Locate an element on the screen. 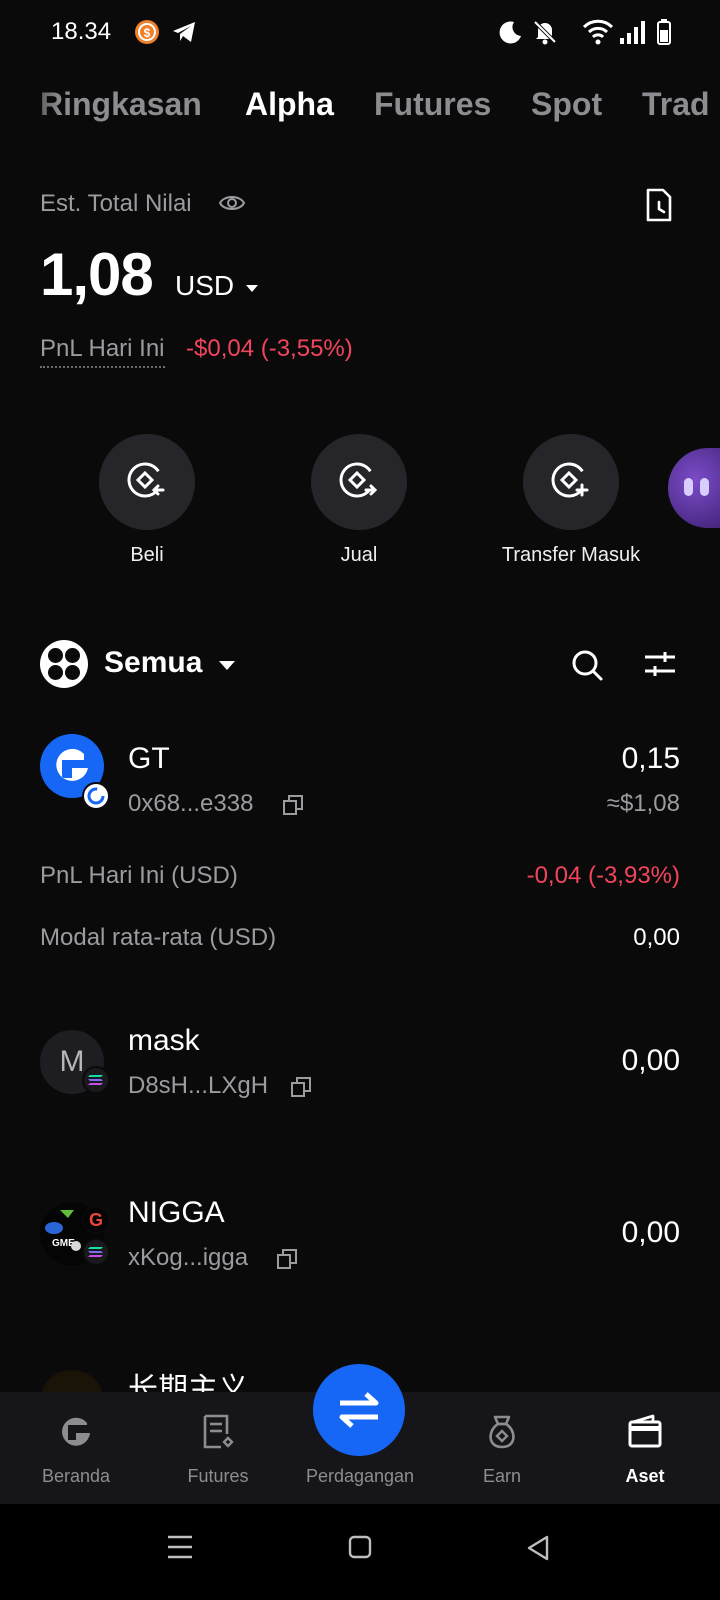  bell-off-icon is located at coordinates (545, 32).